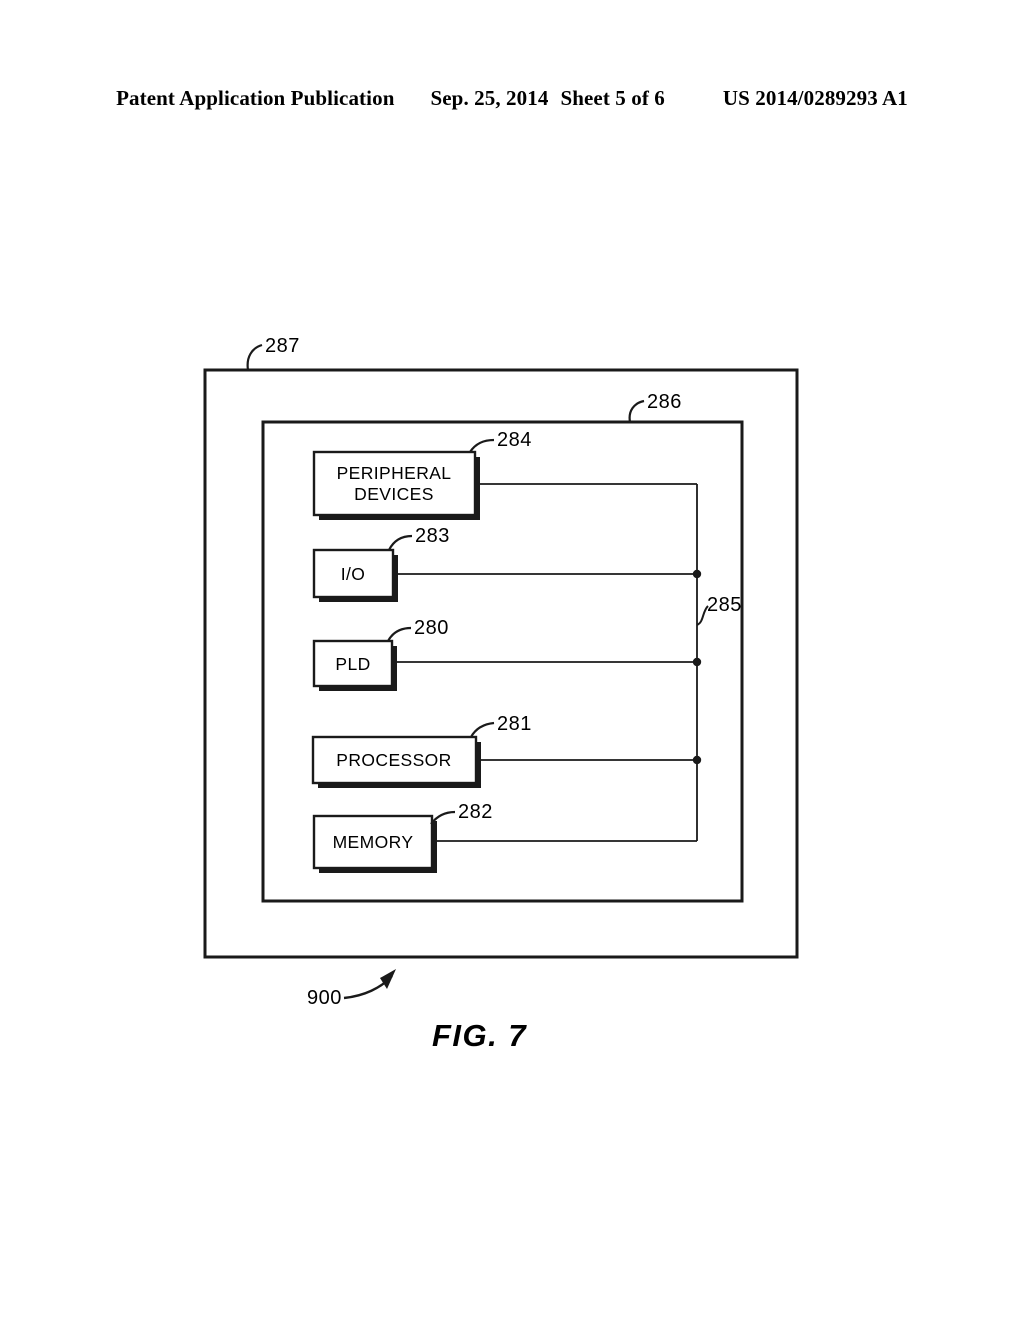 Image resolution: width=1024 pixels, height=1320 pixels. I want to click on io-label: I/O, so click(353, 574).